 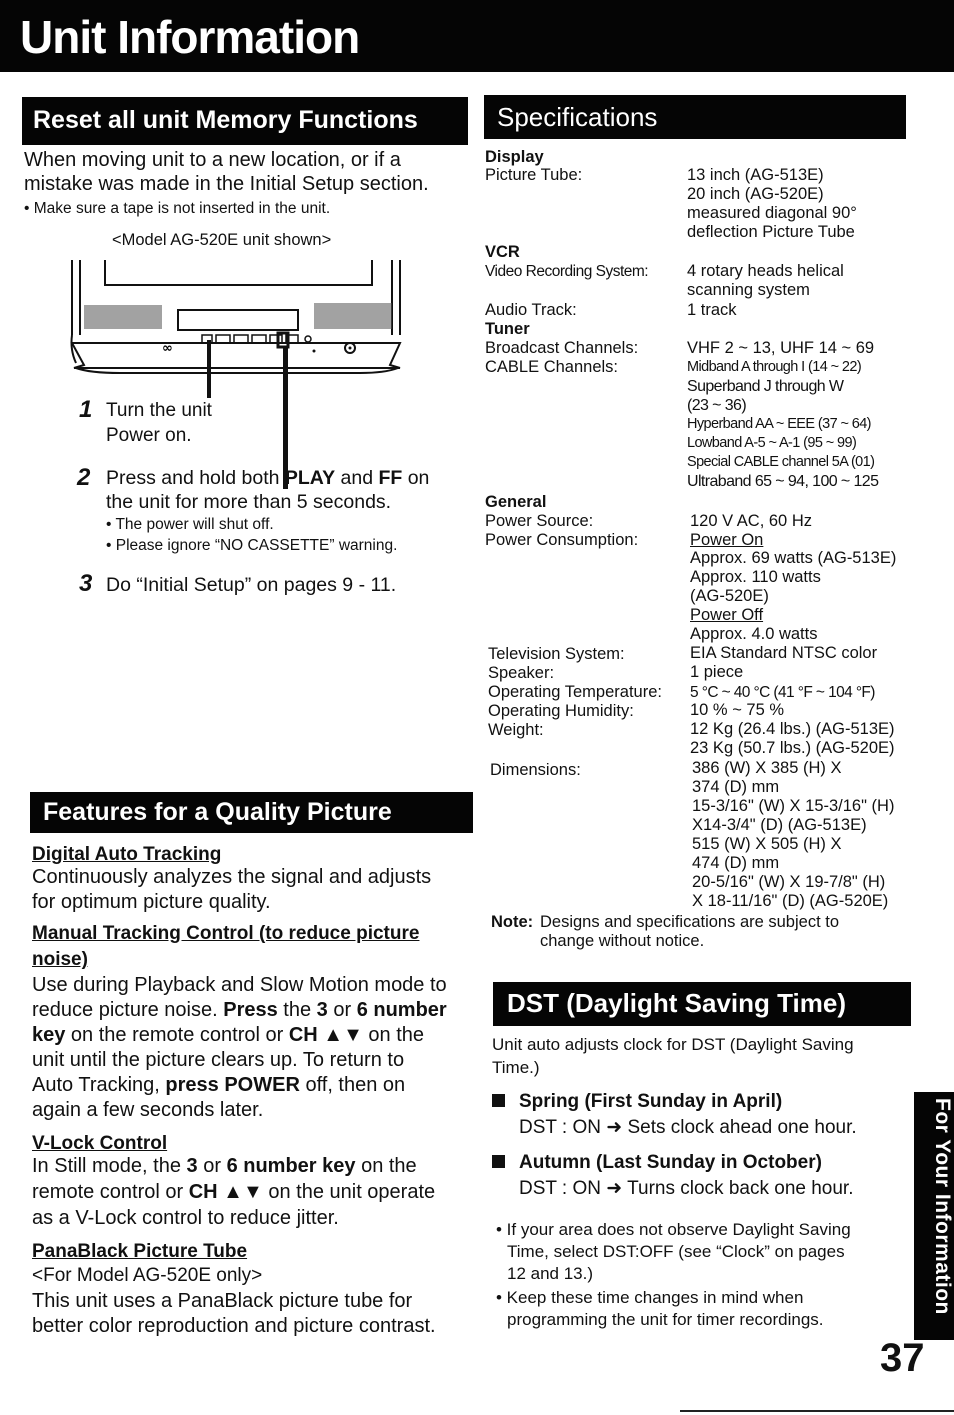 I want to click on spec-label: Operating Temperature:, so click(x=575, y=692).